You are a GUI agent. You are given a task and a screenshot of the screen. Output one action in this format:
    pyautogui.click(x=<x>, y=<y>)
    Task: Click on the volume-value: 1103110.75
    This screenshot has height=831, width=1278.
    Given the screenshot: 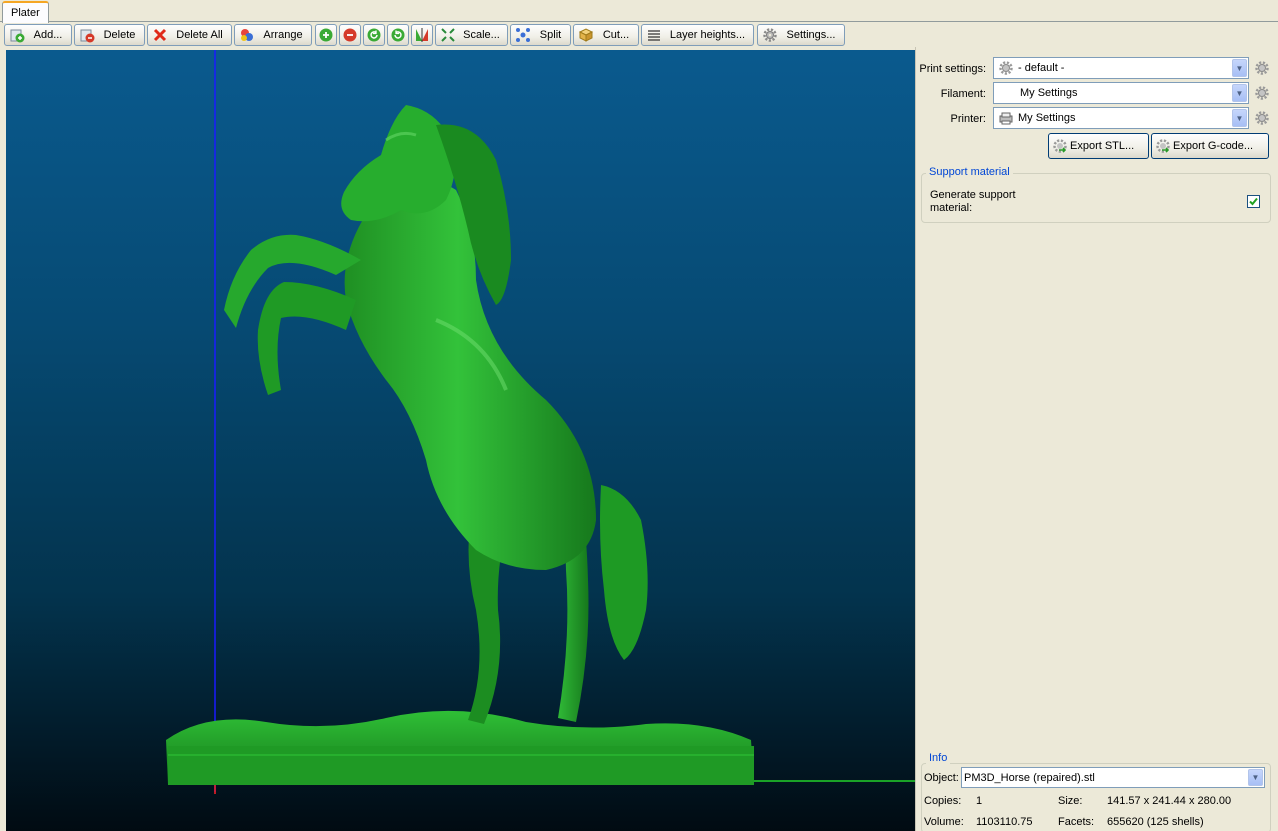 What is the action you would take?
    pyautogui.click(x=1004, y=822)
    